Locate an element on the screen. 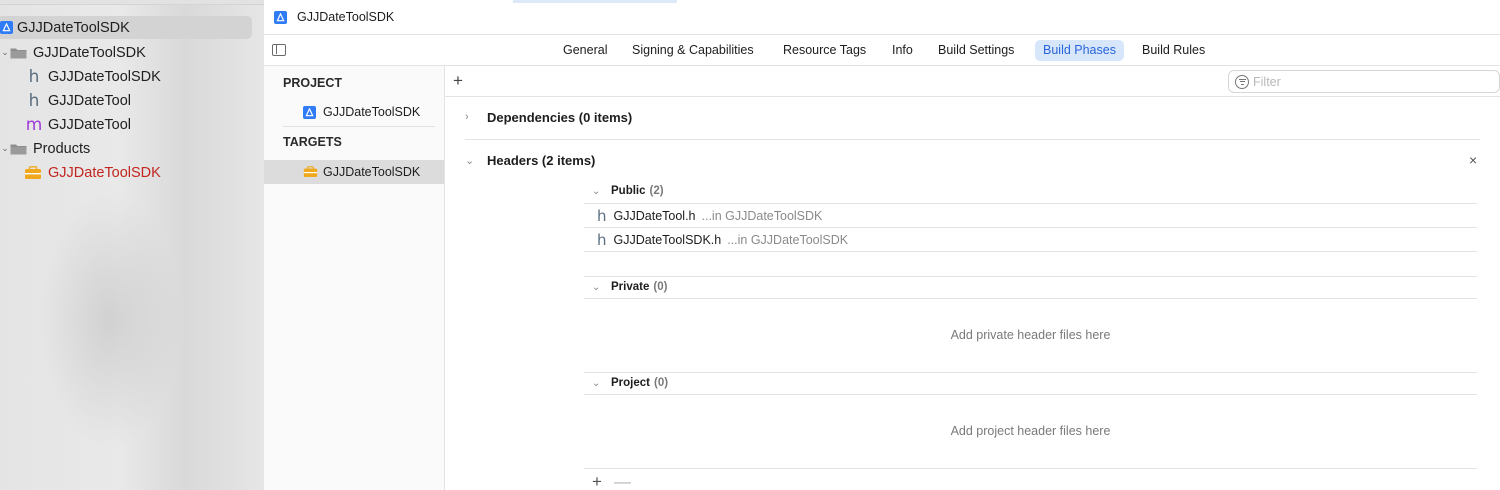 Image resolution: width=1500 pixels, height=490 pixels. public-group-label: Public is located at coordinates (628, 191).